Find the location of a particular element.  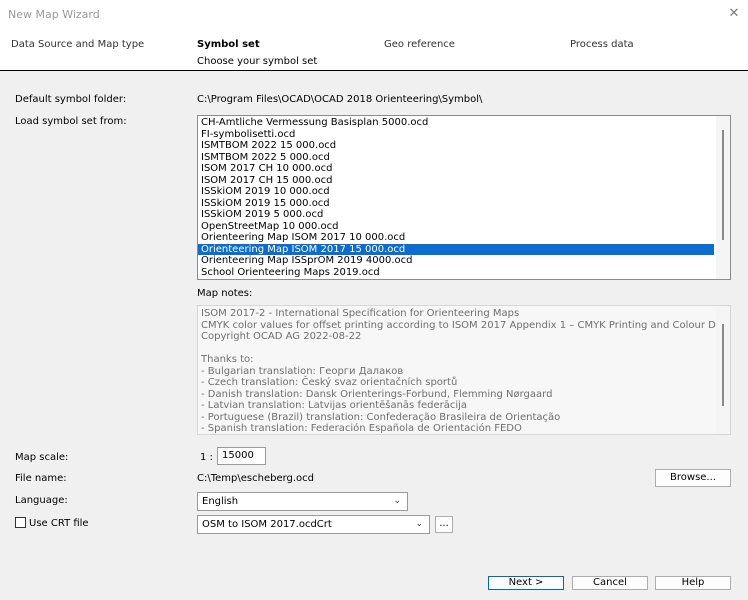

map-scale-label: Map scale: is located at coordinates (42, 457).